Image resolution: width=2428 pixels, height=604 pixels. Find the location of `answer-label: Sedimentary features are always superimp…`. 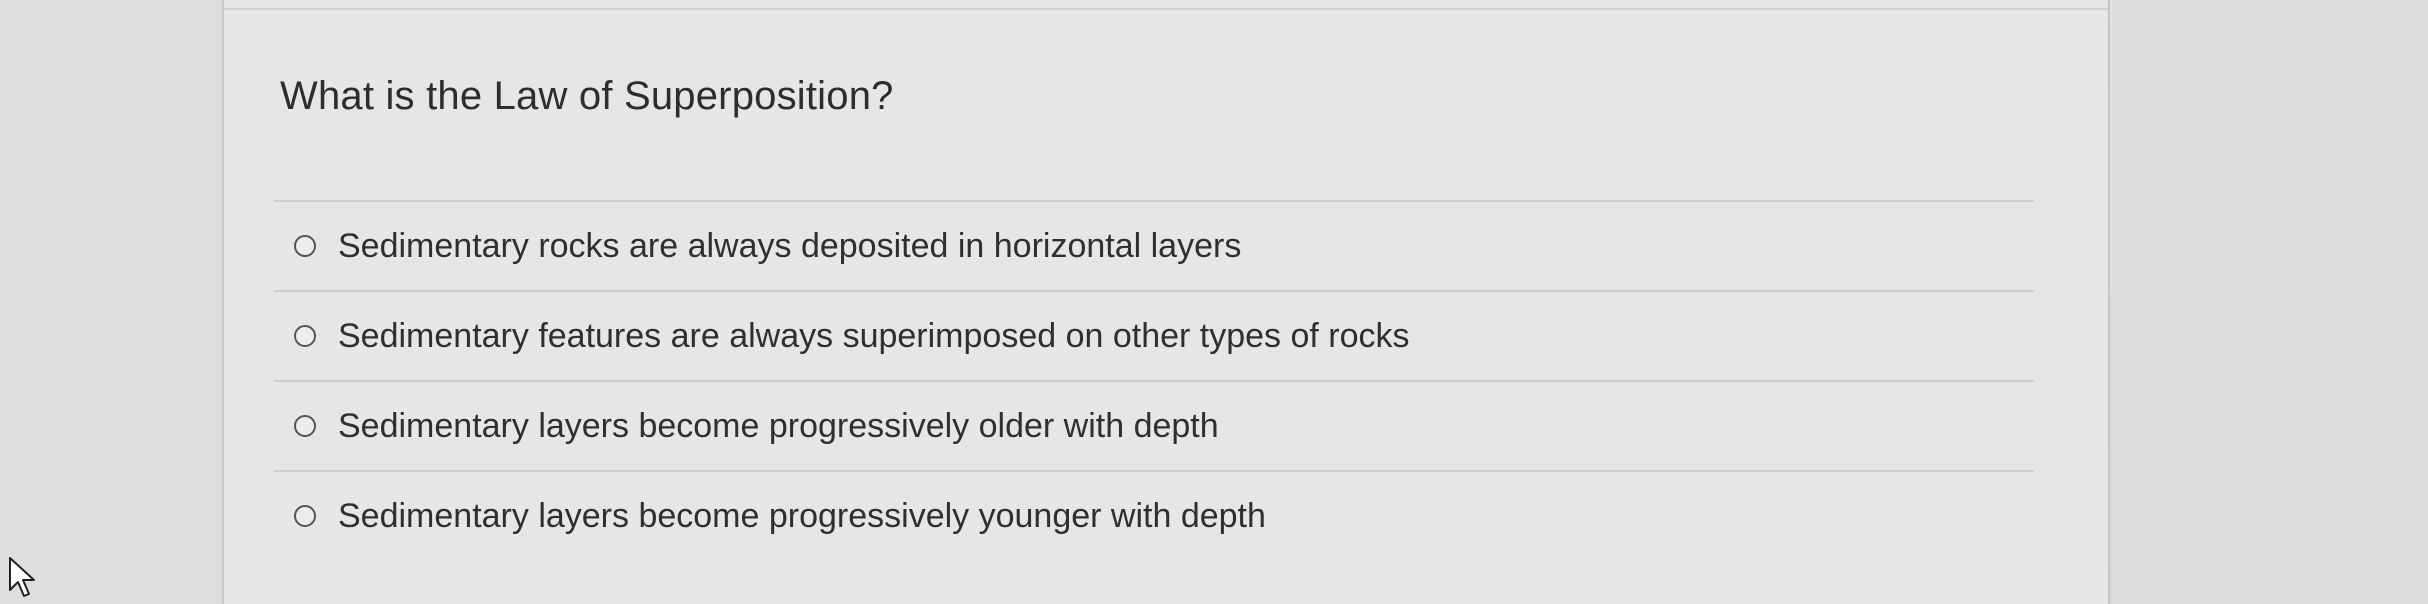

answer-label: Sedimentary features are always superimp… is located at coordinates (874, 336).